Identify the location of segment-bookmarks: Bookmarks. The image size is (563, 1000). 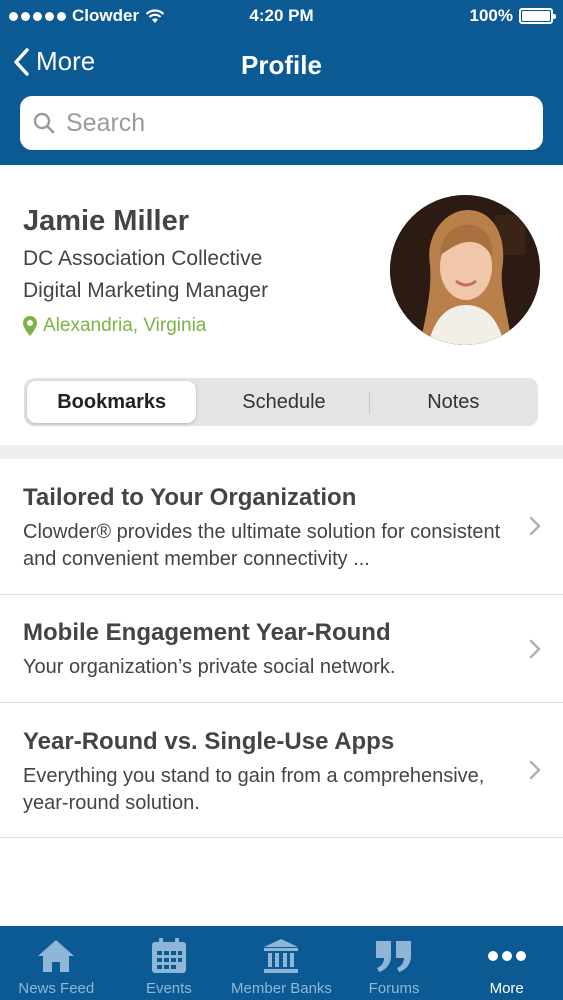
(112, 402).